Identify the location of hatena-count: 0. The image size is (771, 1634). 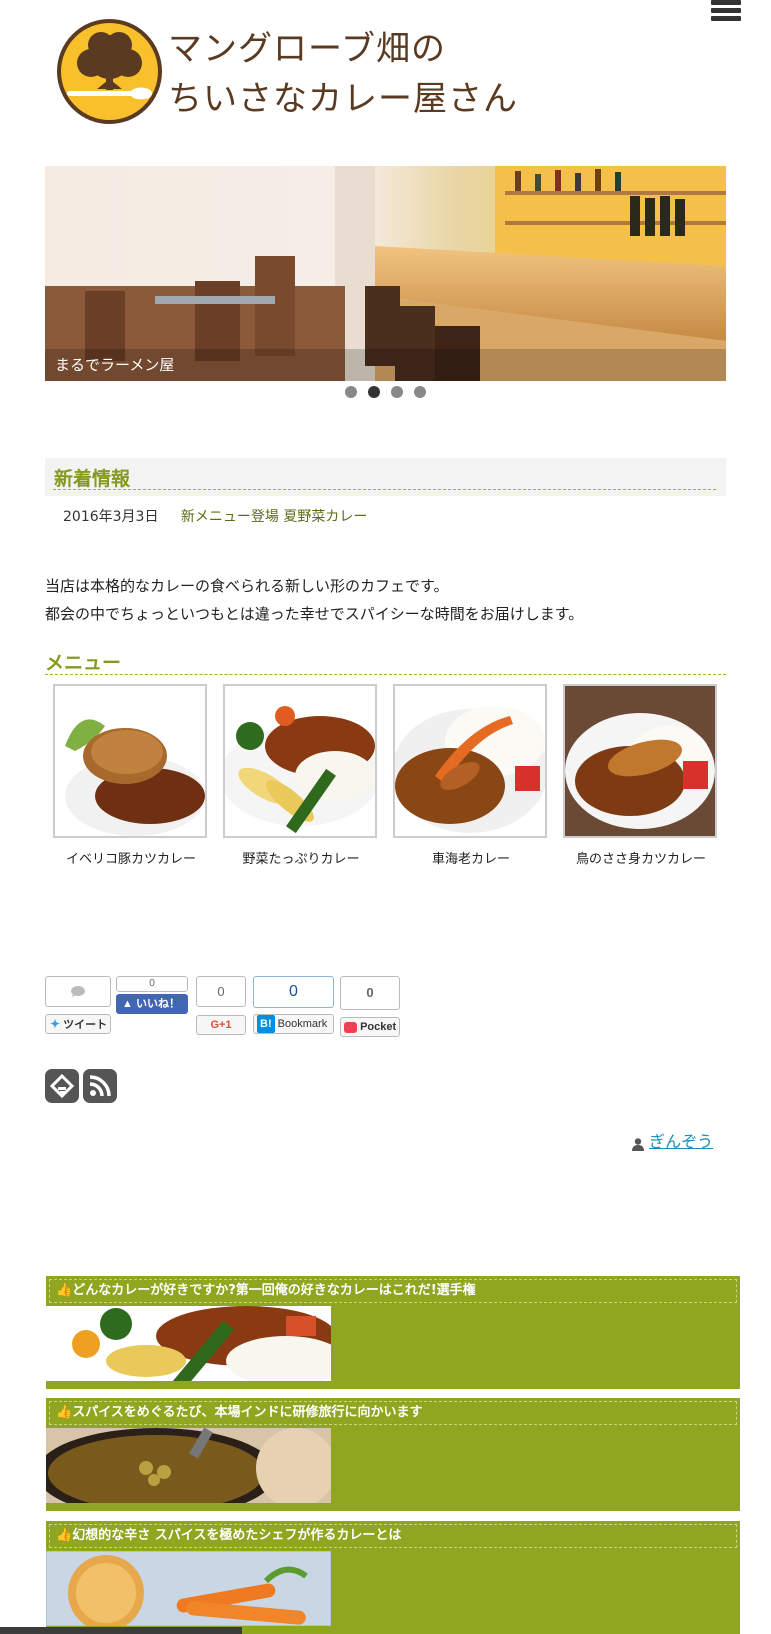
(293, 992).